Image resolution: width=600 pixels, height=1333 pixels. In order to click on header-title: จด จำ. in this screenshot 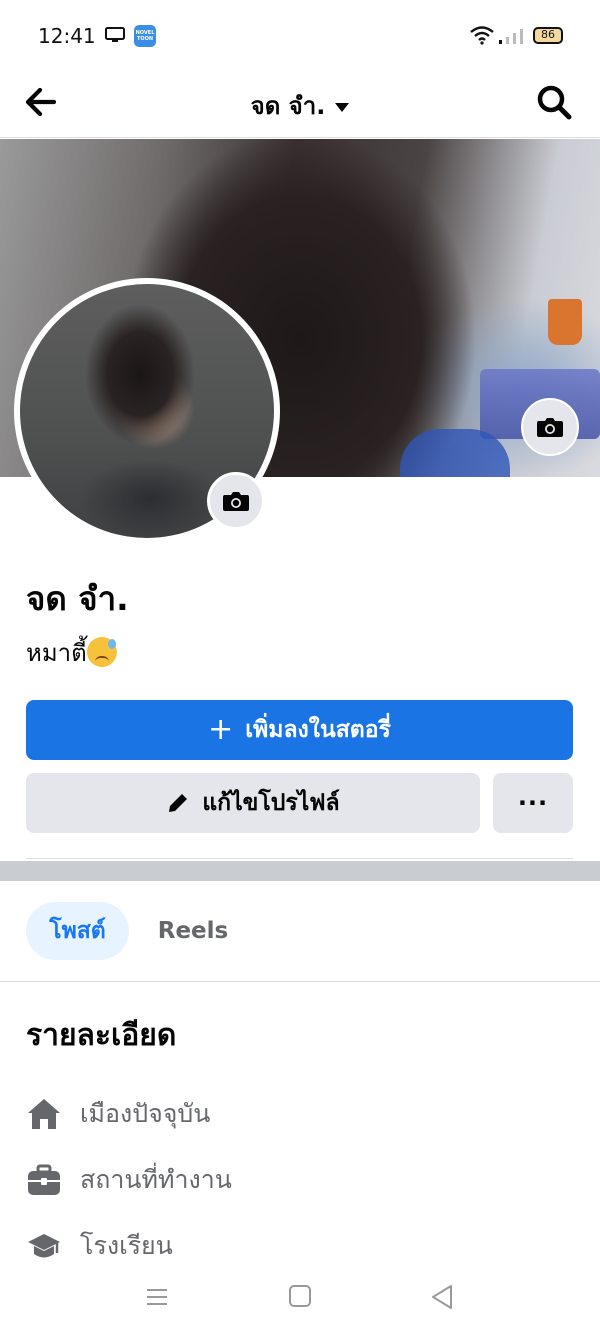, I will do `click(288, 106)`.